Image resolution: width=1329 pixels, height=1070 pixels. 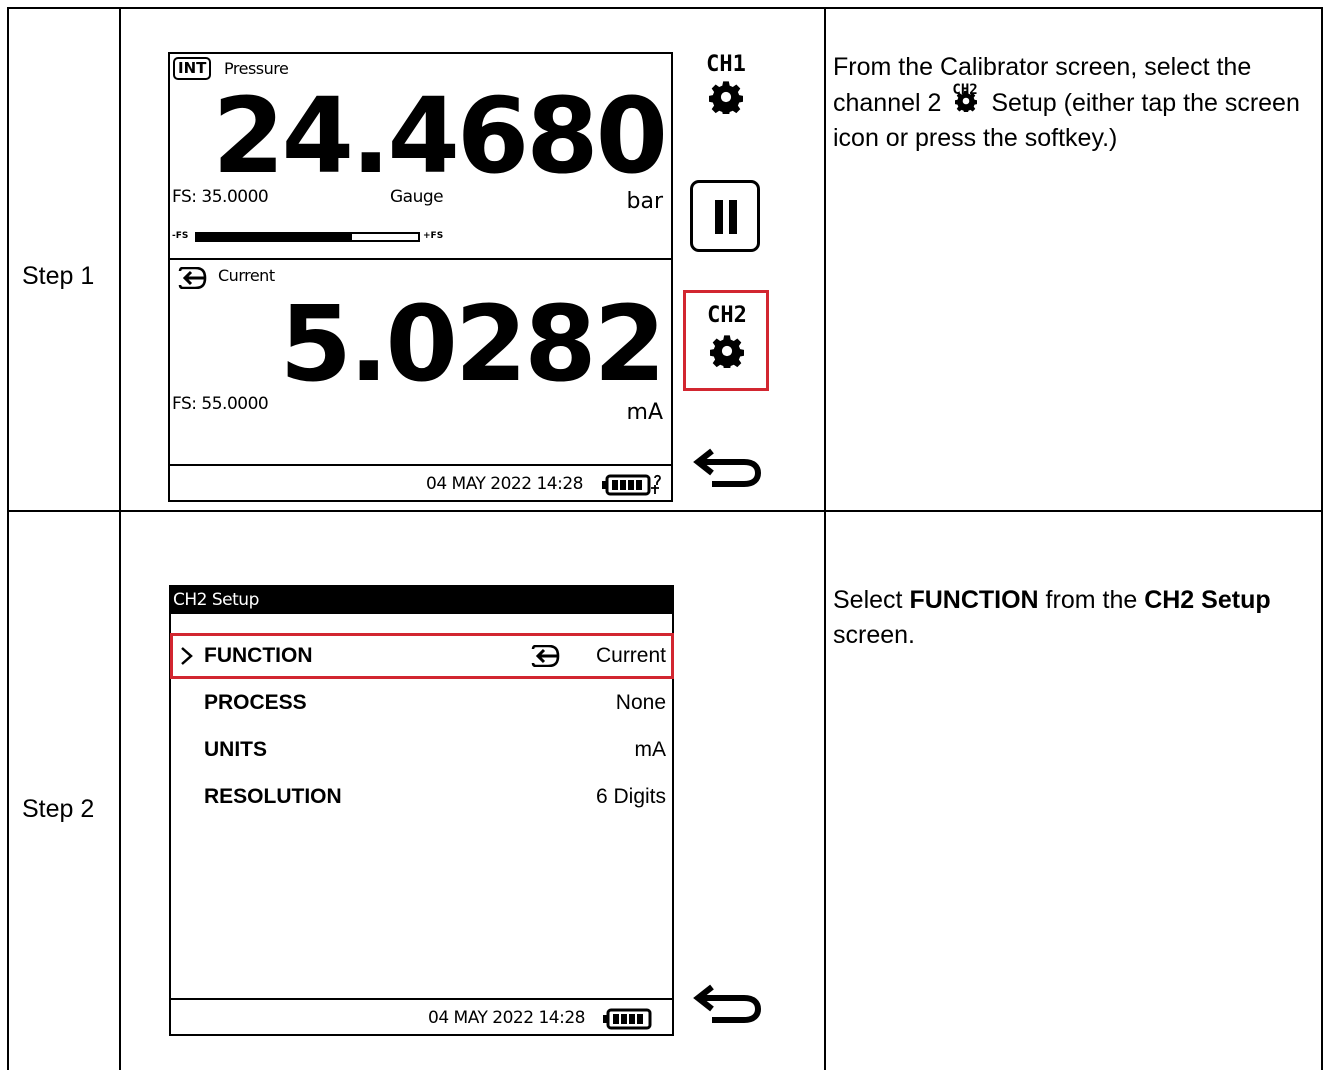 What do you see at coordinates (665, 511) in the screenshot?
I see `table-row-divider` at bounding box center [665, 511].